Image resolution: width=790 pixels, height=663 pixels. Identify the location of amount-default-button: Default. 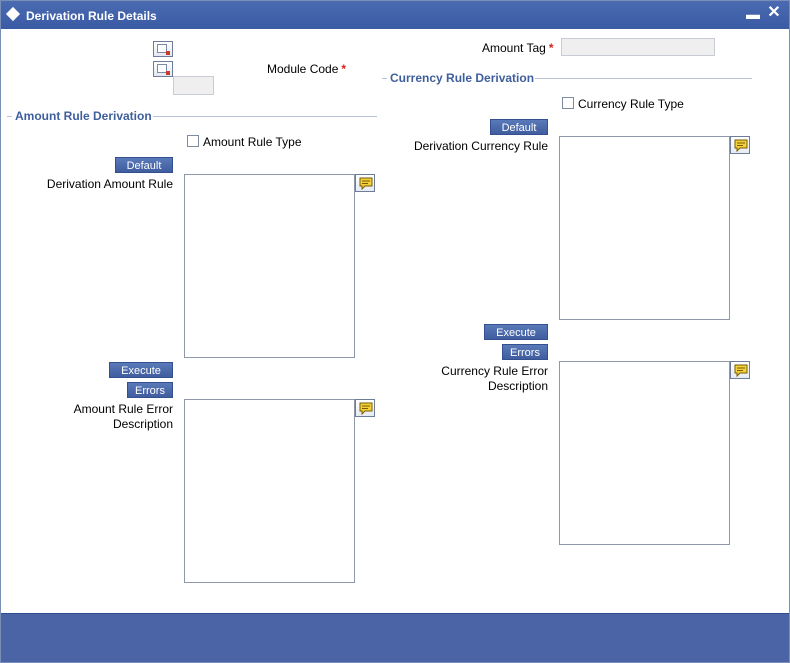
(144, 165).